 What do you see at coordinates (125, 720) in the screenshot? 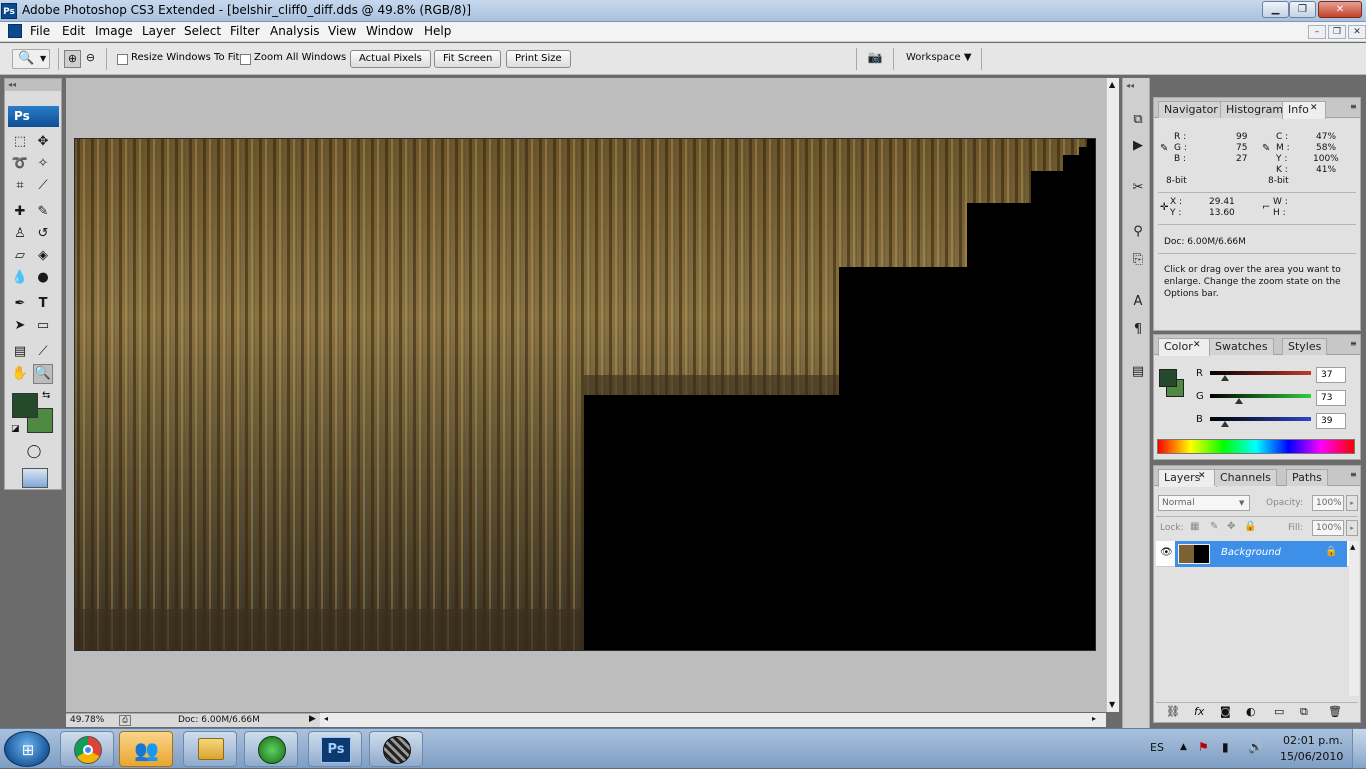
I see `status-preview-icon: ⎙` at bounding box center [125, 720].